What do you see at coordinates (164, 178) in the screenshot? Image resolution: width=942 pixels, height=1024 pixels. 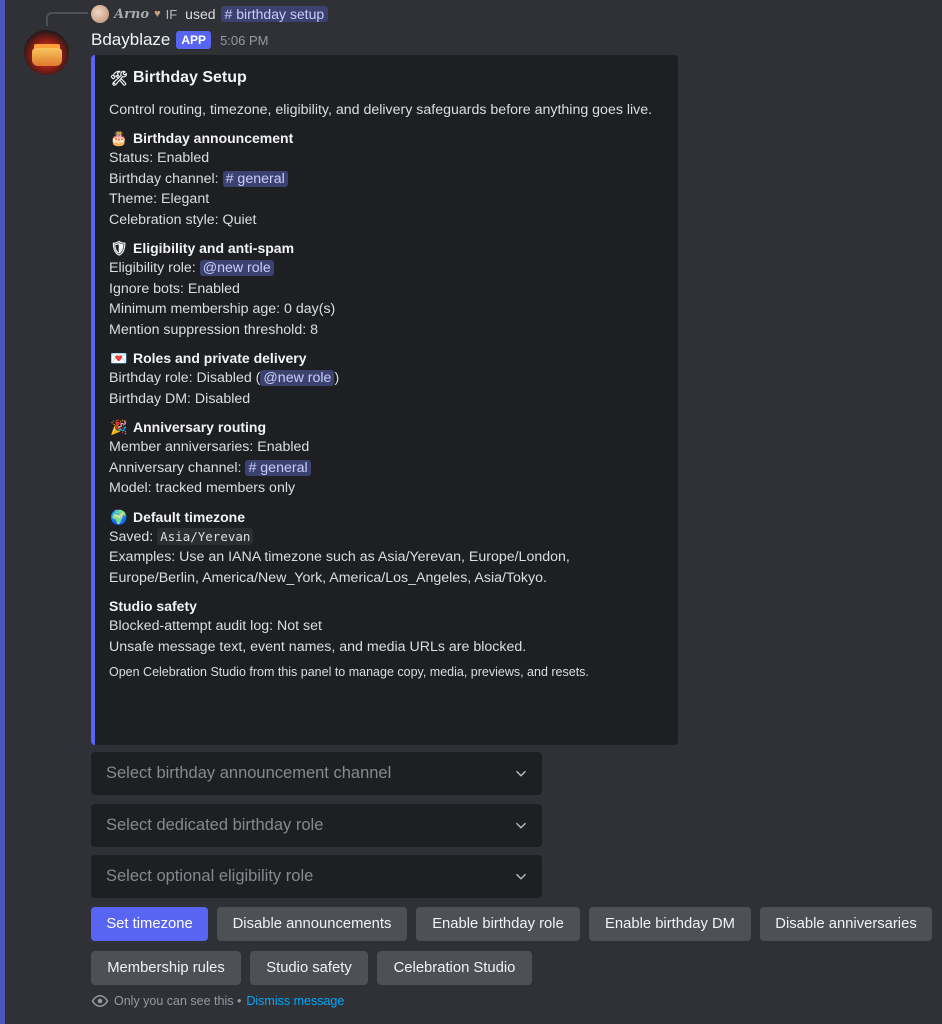 I see `channel-label: Birthday channel:` at bounding box center [164, 178].